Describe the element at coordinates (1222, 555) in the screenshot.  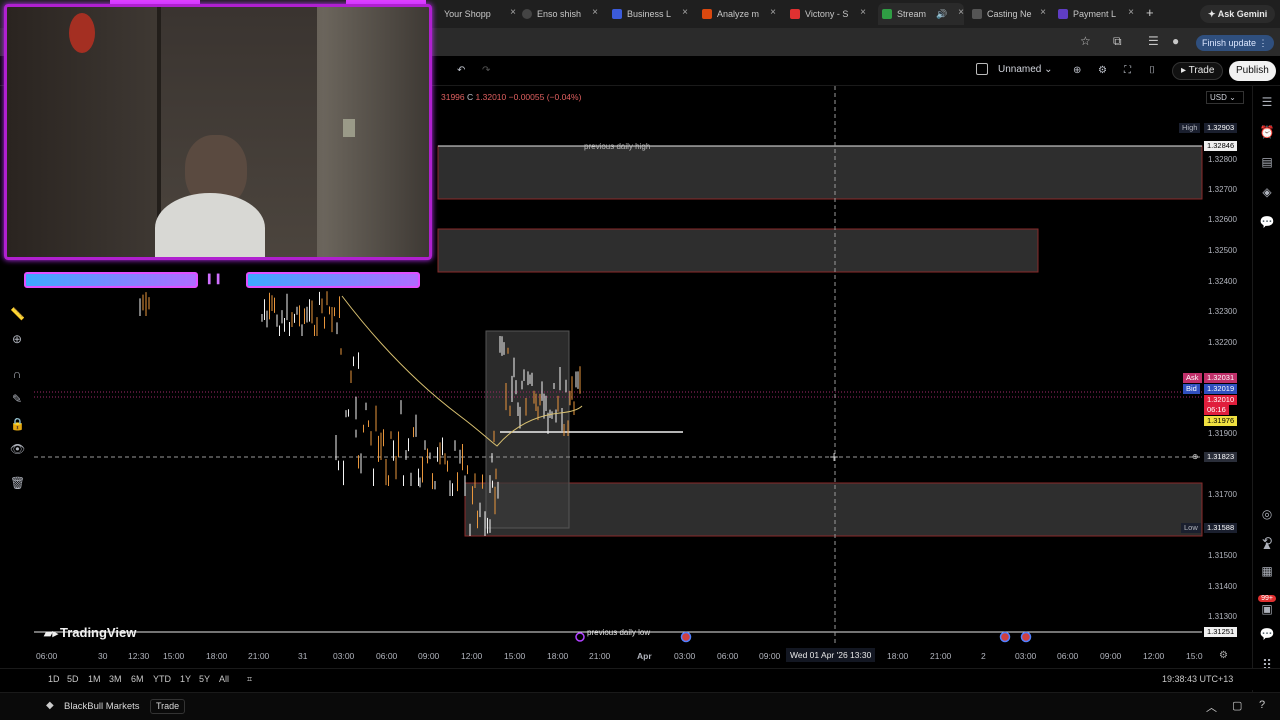
I see `price-tick: 1.31500` at that location.